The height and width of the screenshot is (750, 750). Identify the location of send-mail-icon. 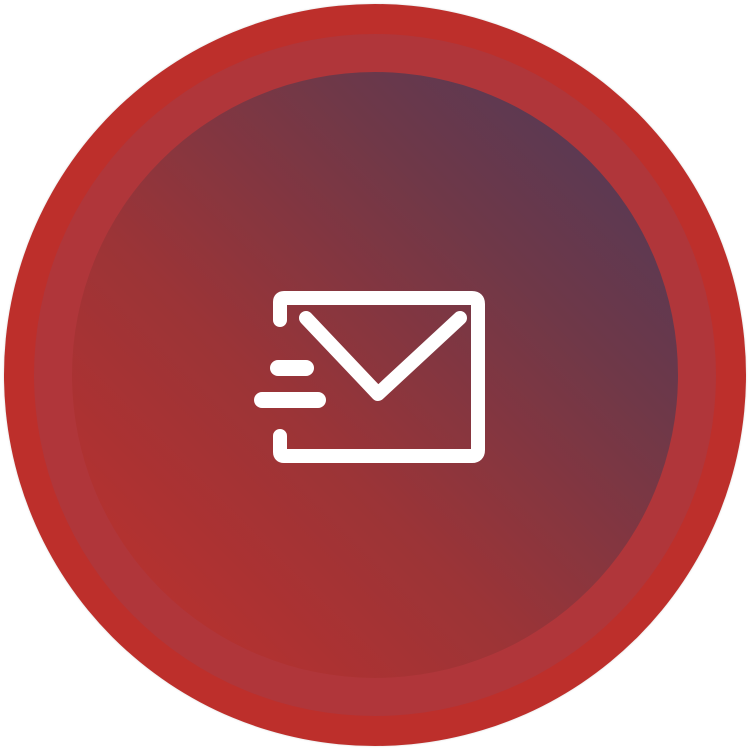
(369, 377).